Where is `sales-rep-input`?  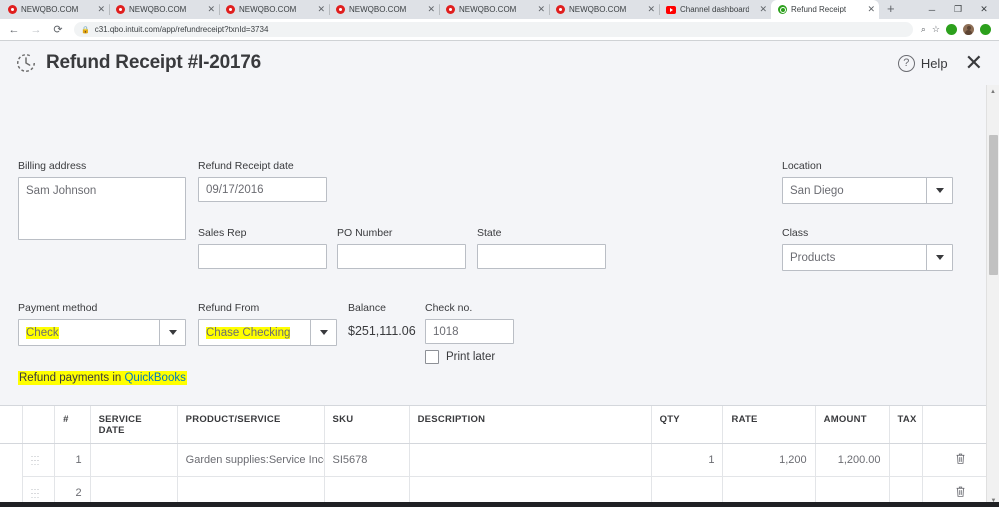 sales-rep-input is located at coordinates (262, 256).